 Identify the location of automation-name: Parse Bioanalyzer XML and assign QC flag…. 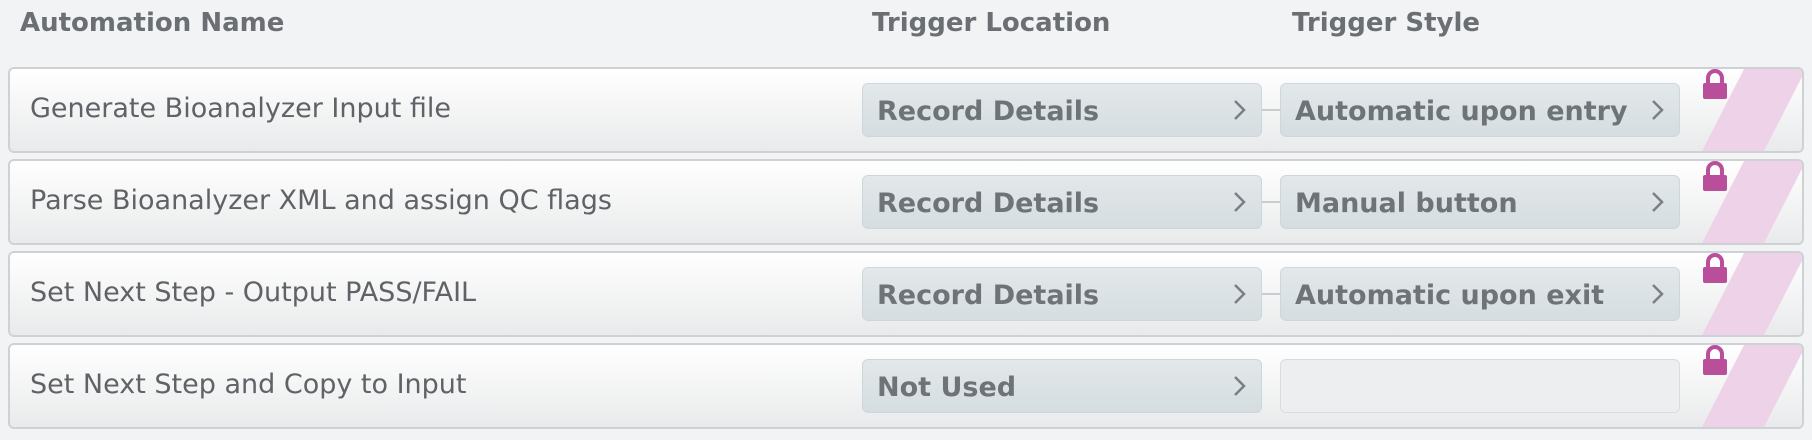
(321, 200).